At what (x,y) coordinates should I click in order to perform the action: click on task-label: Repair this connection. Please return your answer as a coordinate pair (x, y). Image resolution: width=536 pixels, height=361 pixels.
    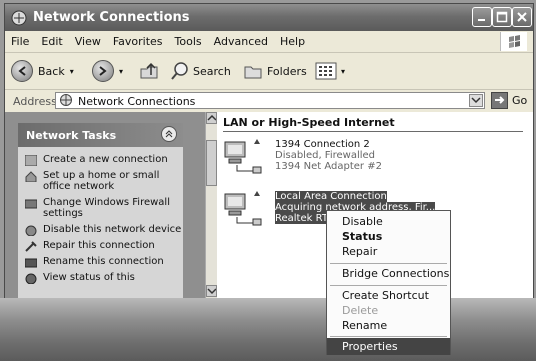
    Looking at the image, I should click on (99, 245).